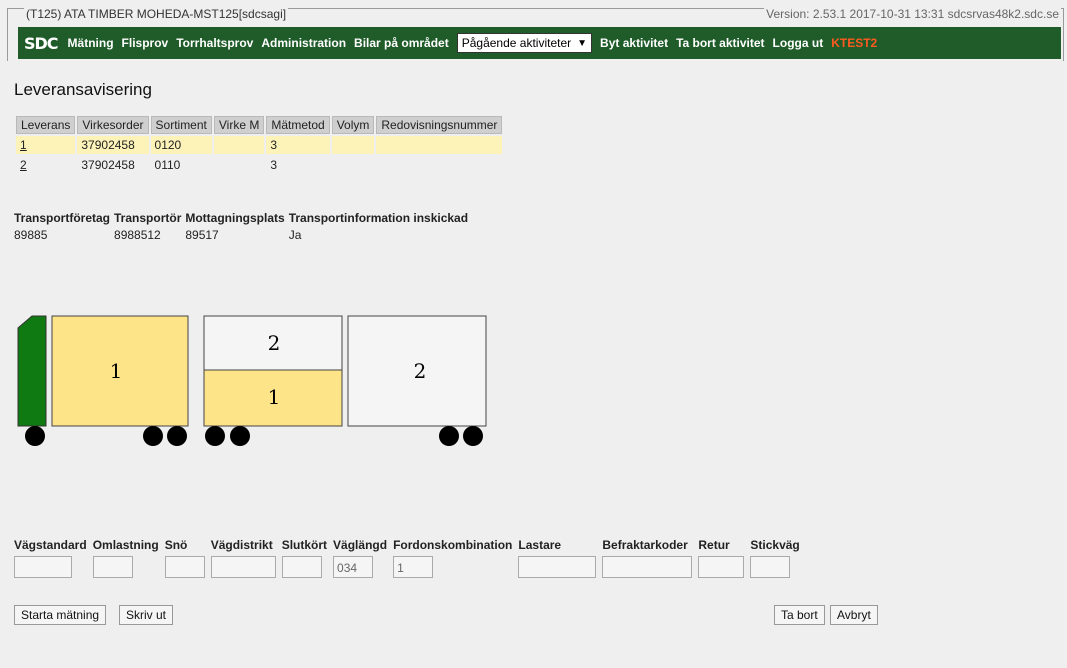 This screenshot has width=1067, height=668. I want to click on lastare-field, so click(557, 567).